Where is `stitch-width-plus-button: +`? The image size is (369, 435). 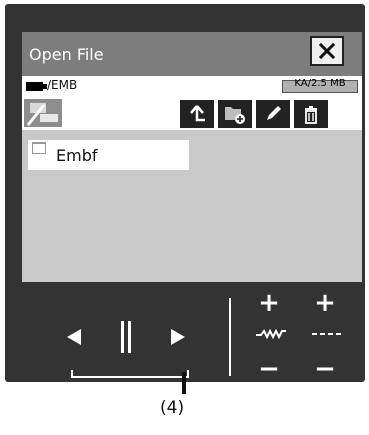
stitch-width-plus-button: + is located at coordinates (269, 303).